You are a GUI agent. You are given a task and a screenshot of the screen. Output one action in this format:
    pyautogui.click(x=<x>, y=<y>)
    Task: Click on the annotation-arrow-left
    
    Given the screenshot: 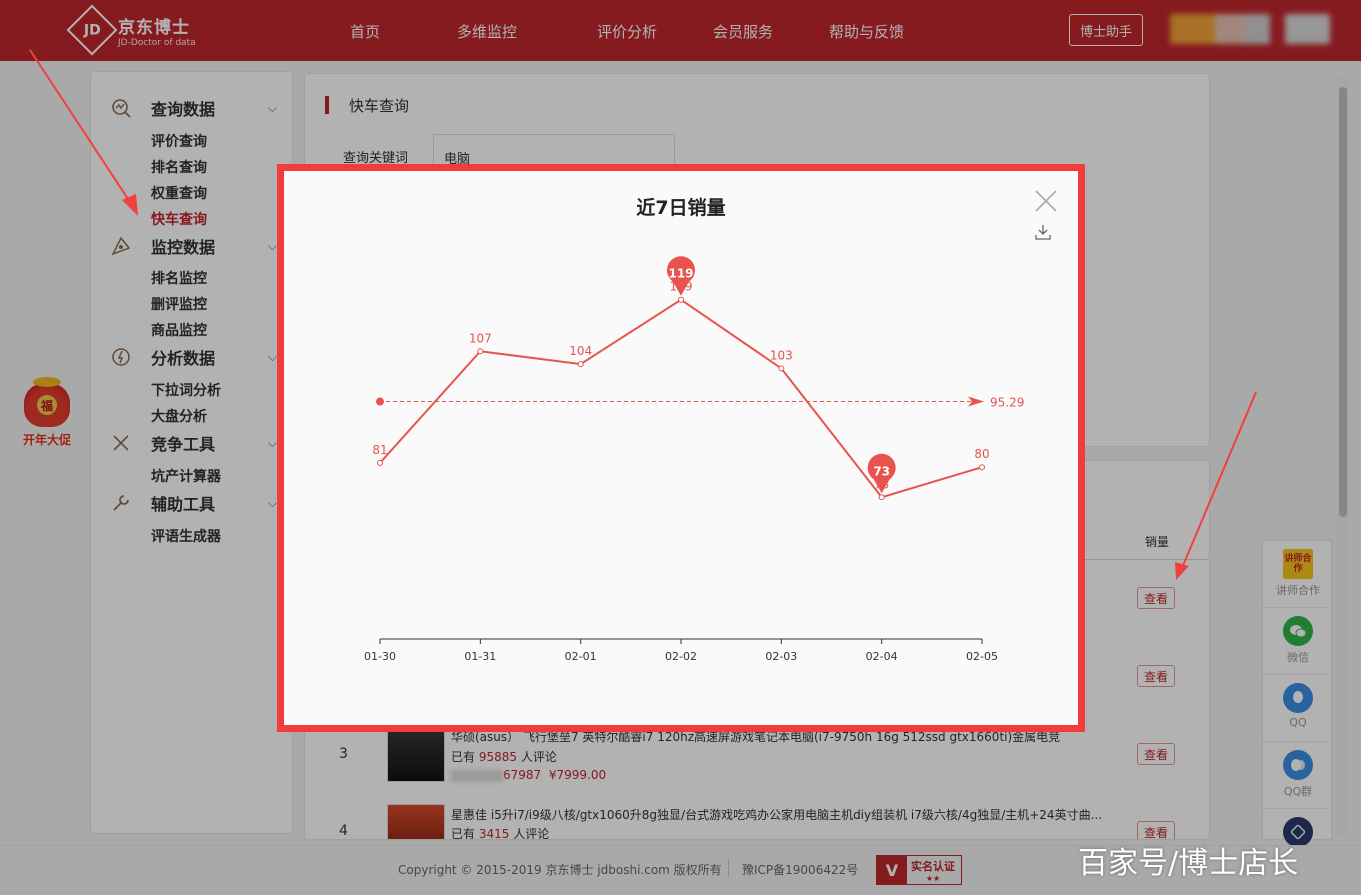 What is the action you would take?
    pyautogui.click(x=83, y=132)
    